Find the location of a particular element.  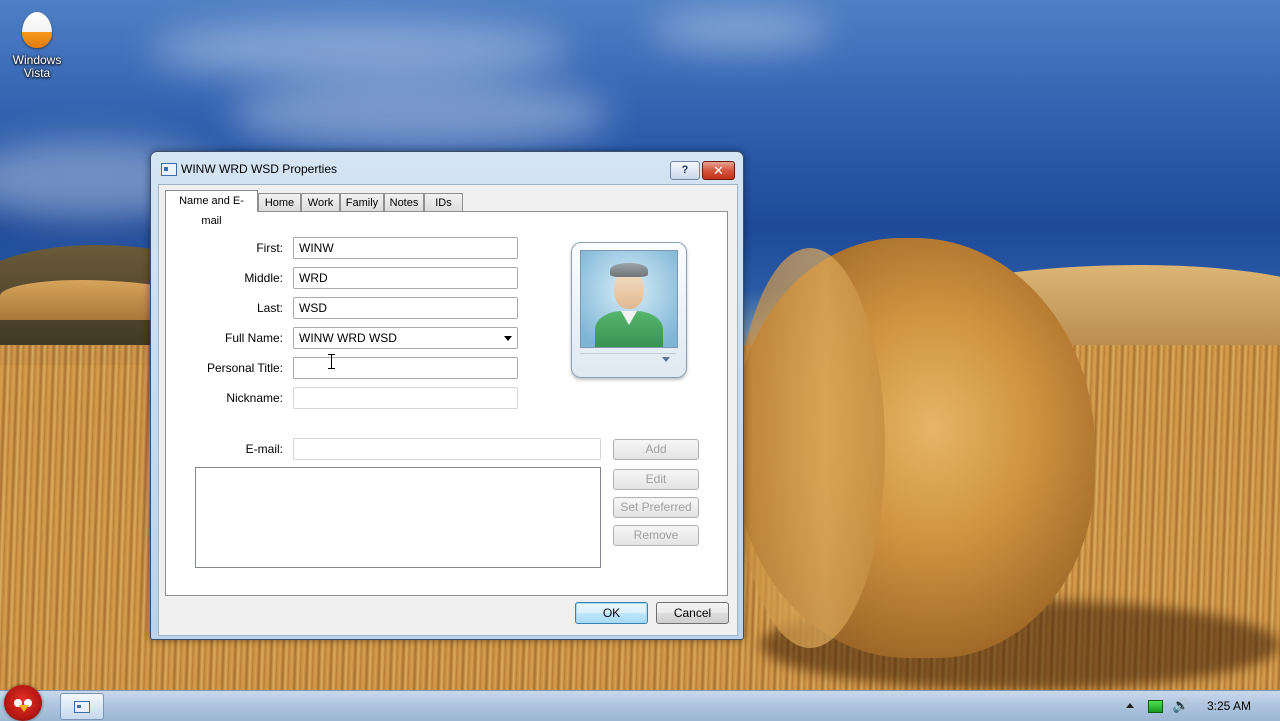

taskbar: 🔊 3:25 AM is located at coordinates (640, 703).